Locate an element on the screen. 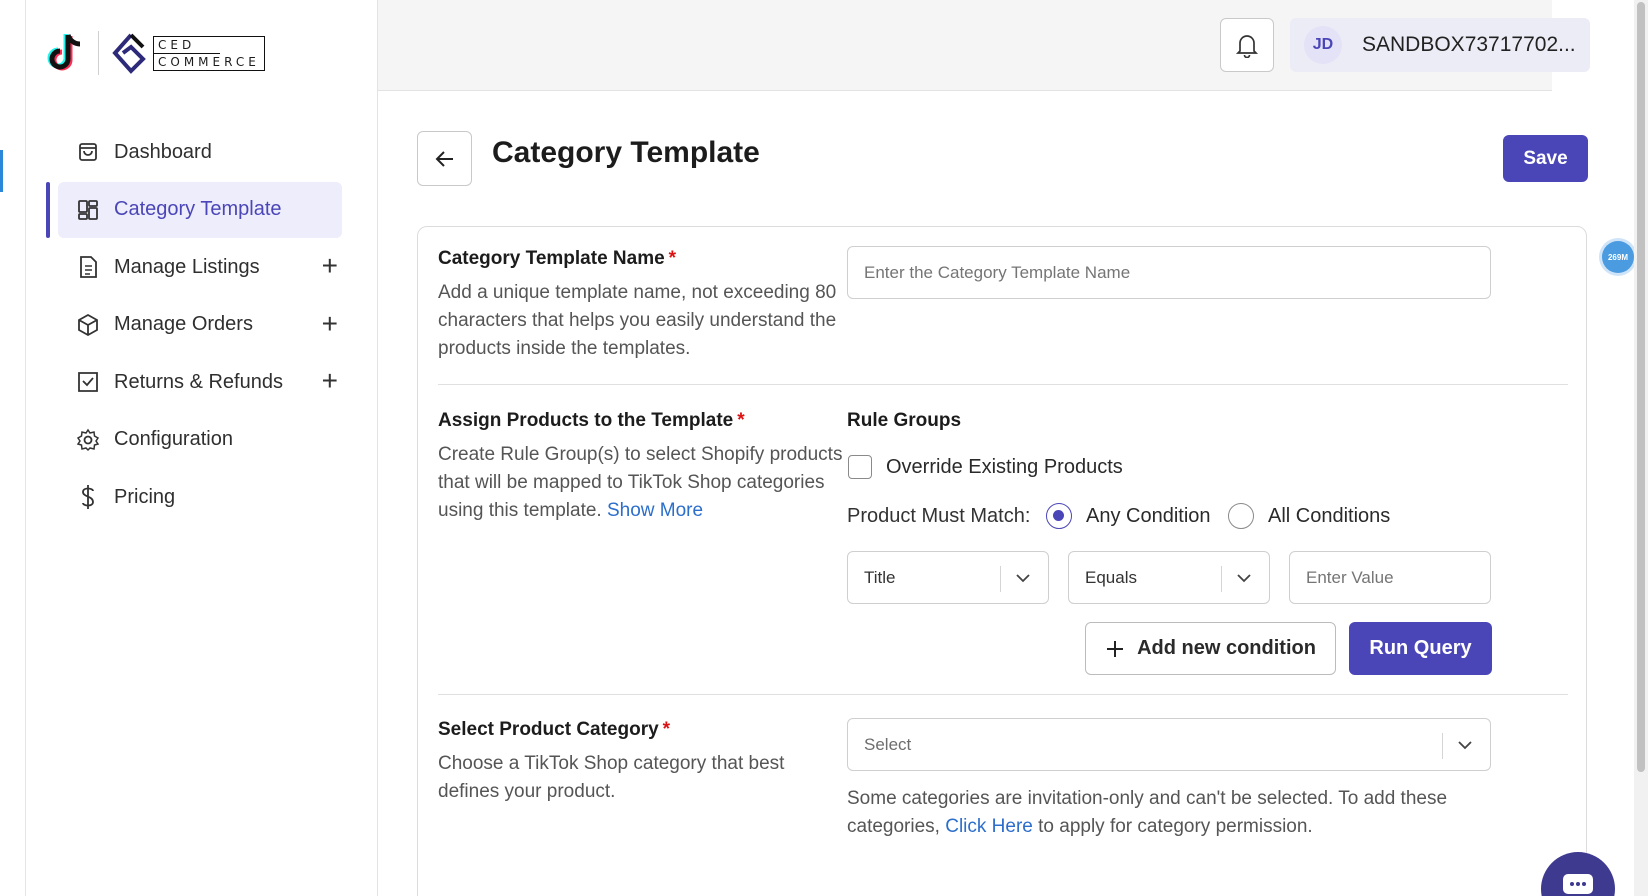 The height and width of the screenshot is (896, 1648). template-name-label: Category Template Name * is located at coordinates (643, 259).